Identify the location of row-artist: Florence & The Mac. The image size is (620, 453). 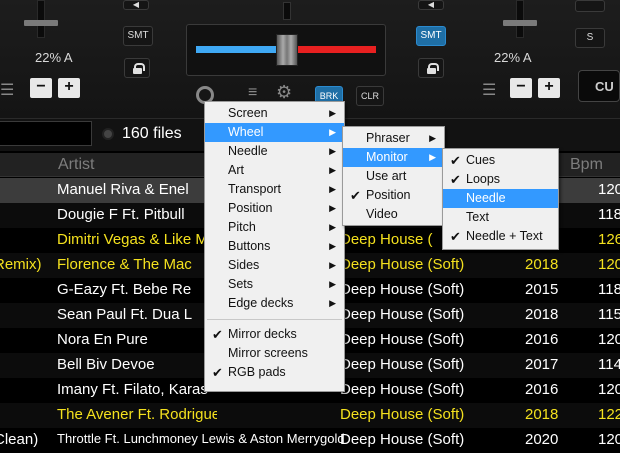
(124, 264).